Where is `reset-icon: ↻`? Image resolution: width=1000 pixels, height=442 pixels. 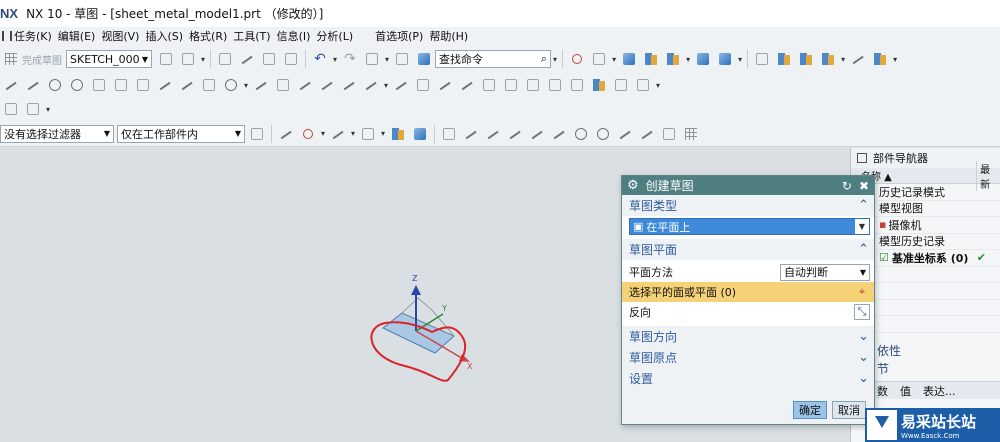 reset-icon: ↻ is located at coordinates (847, 186).